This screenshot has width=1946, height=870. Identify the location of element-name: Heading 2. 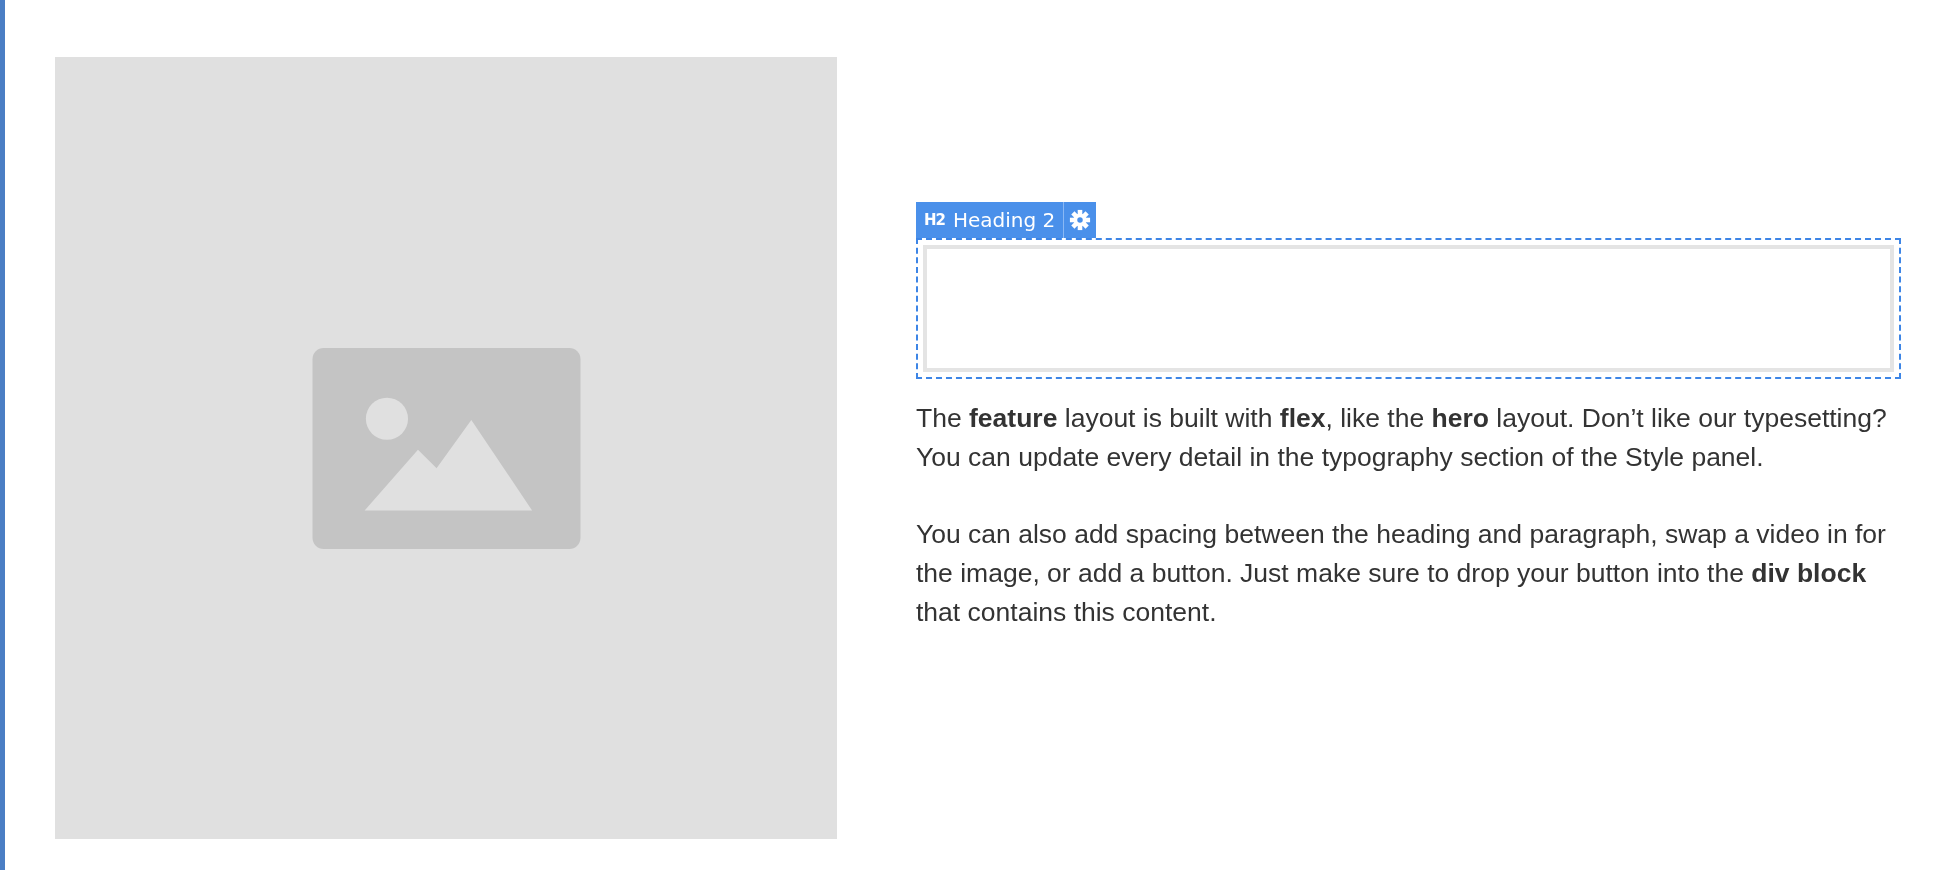
(1004, 220).